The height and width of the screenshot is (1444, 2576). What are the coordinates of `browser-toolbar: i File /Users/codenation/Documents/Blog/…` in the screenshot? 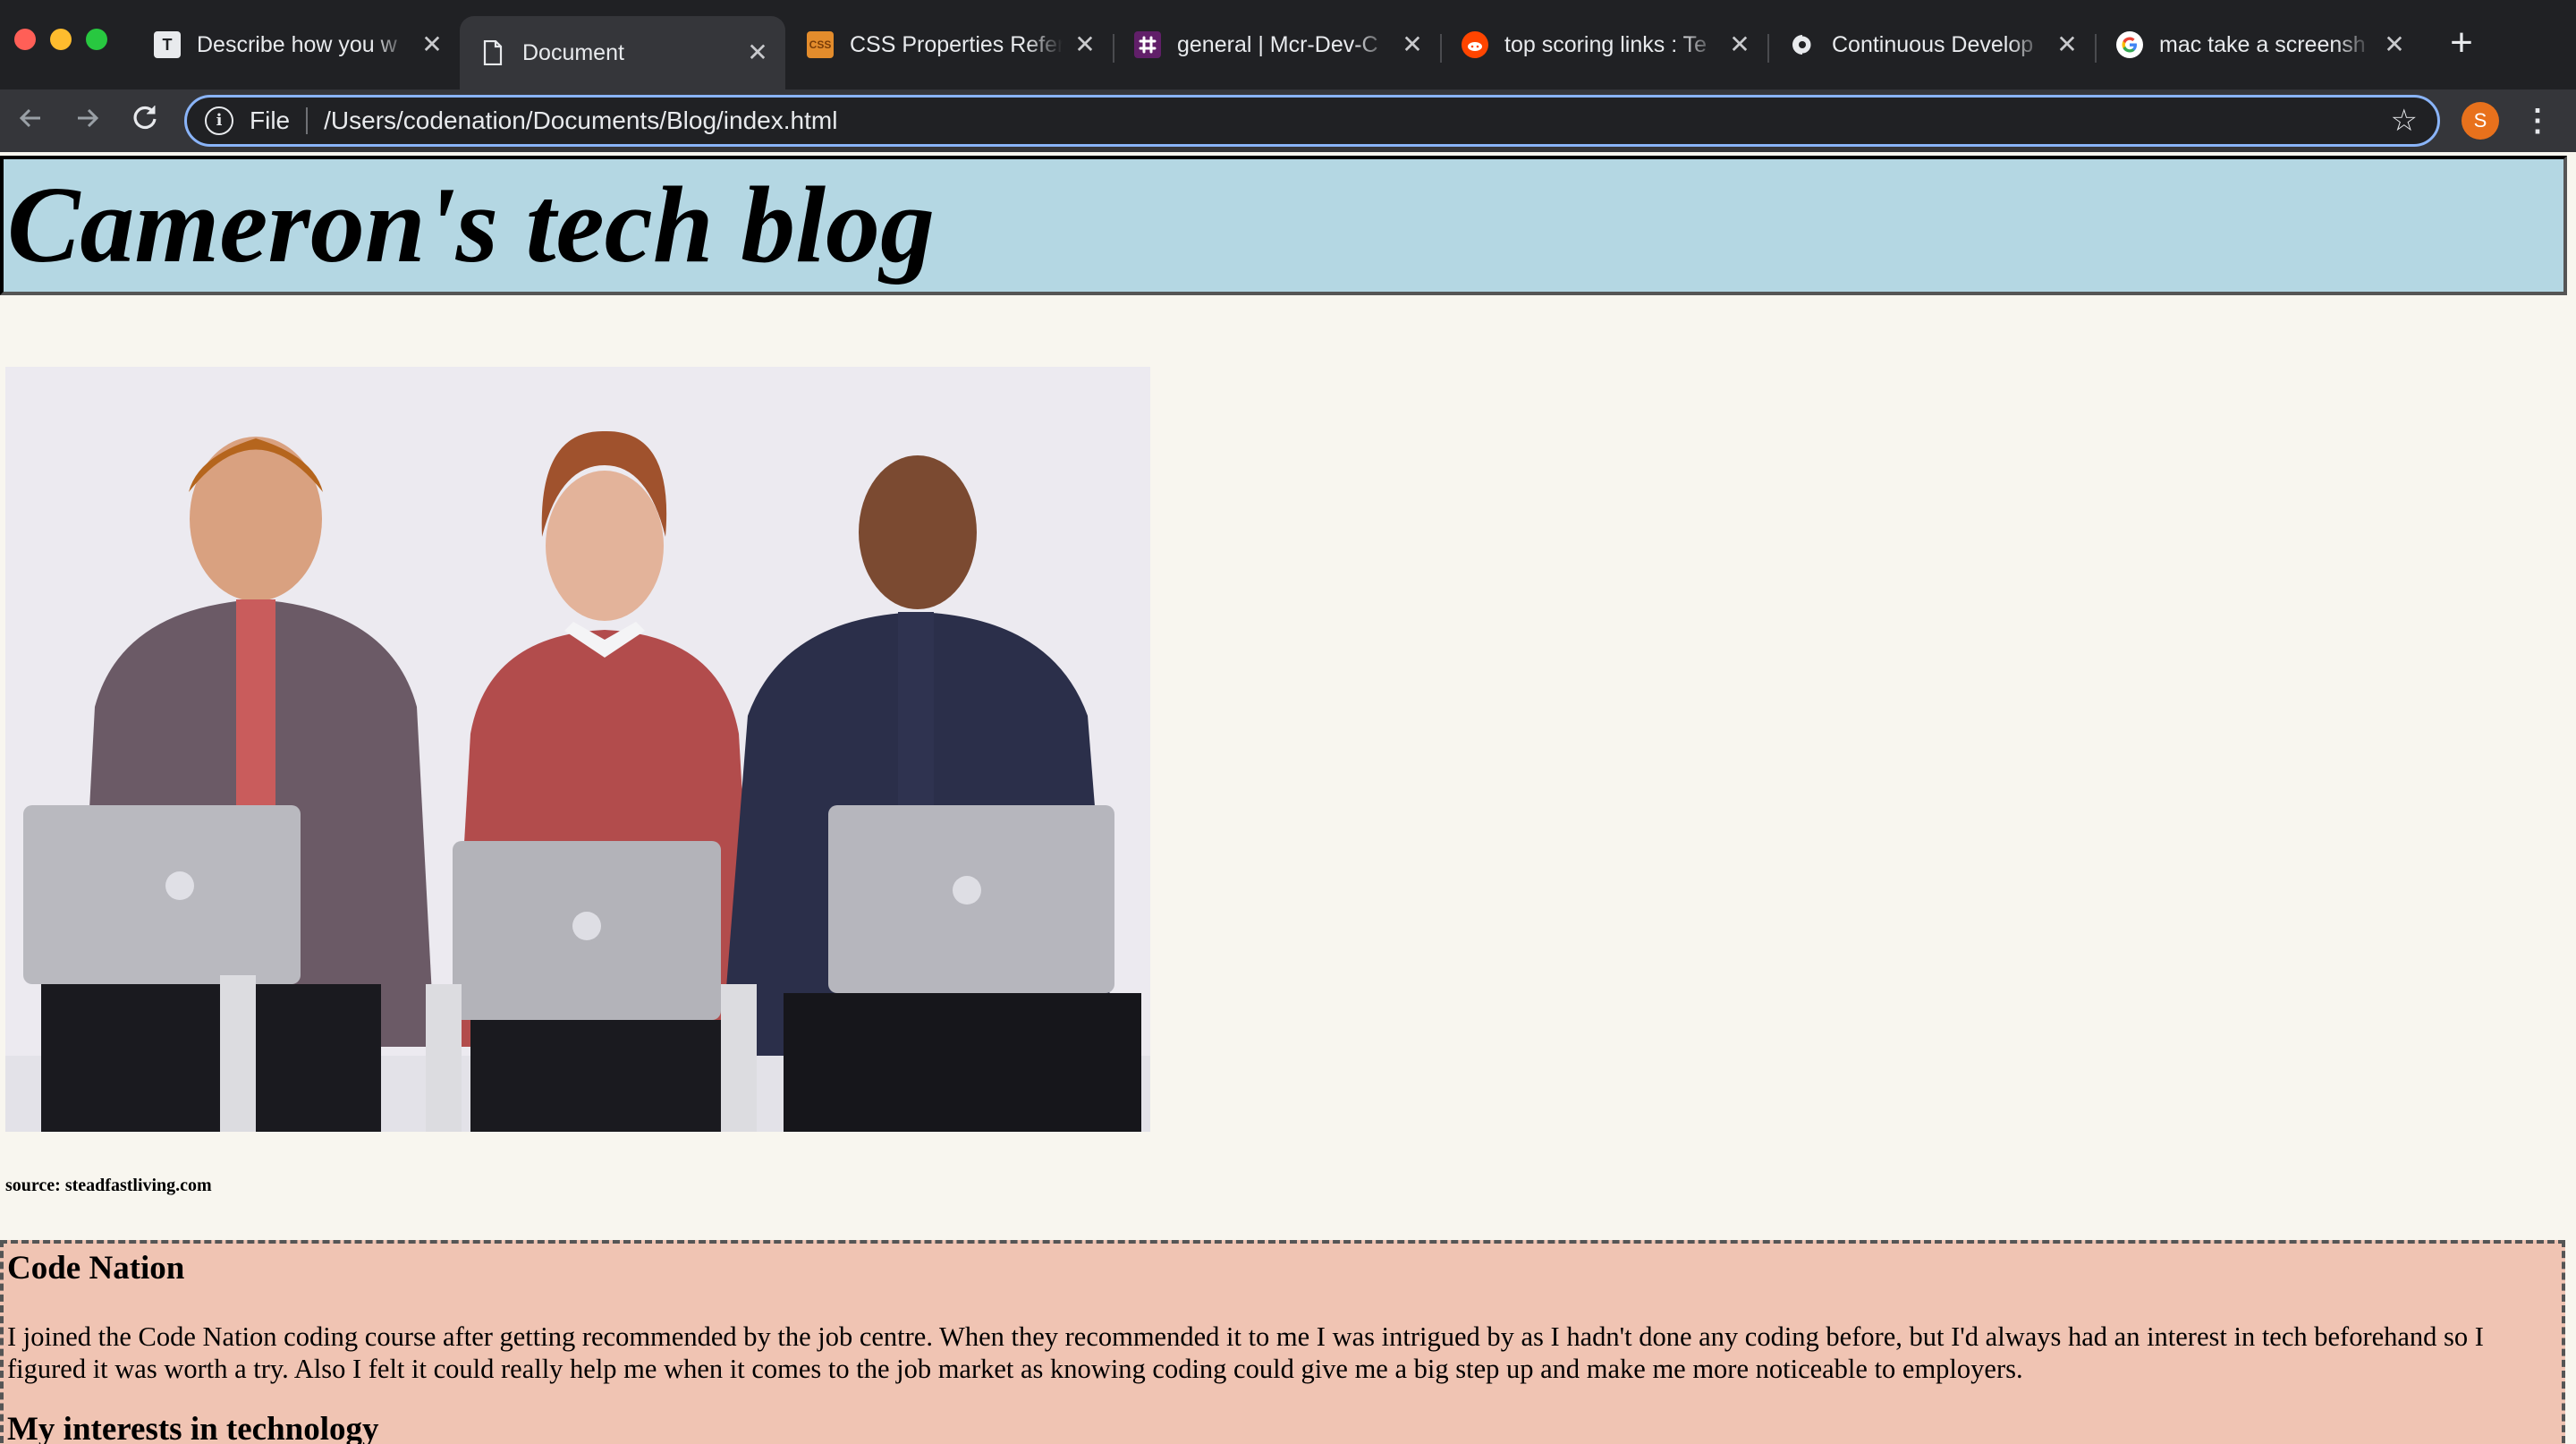 It's located at (1288, 120).